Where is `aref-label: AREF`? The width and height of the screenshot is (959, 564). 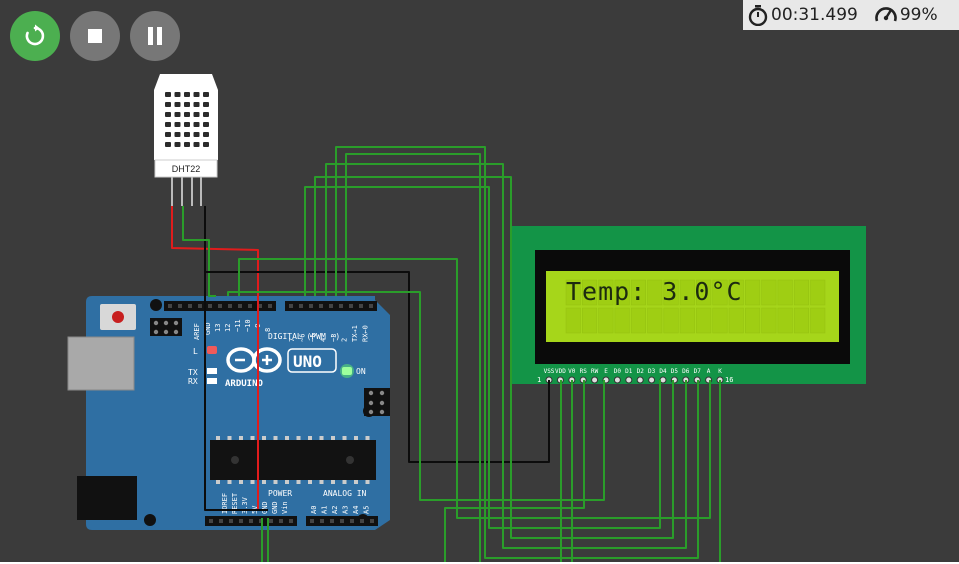 aref-label: AREF is located at coordinates (197, 331).